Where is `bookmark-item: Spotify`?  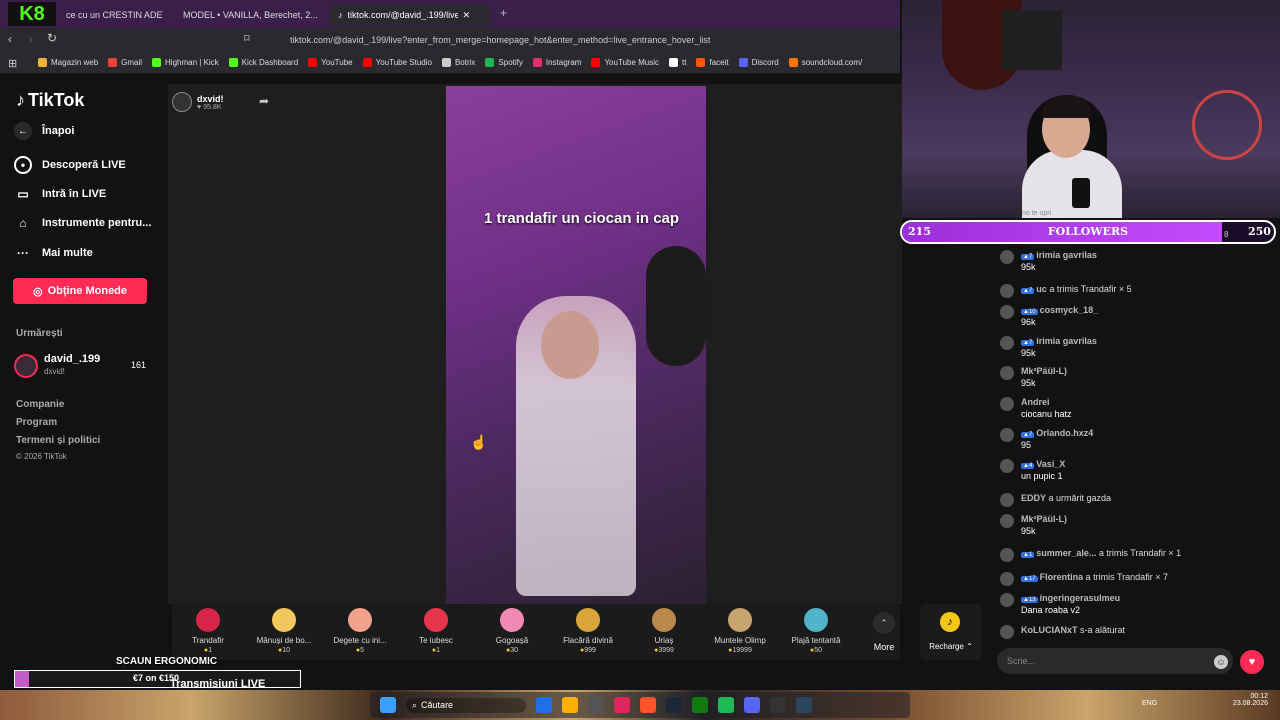 bookmark-item: Spotify is located at coordinates (504, 62).